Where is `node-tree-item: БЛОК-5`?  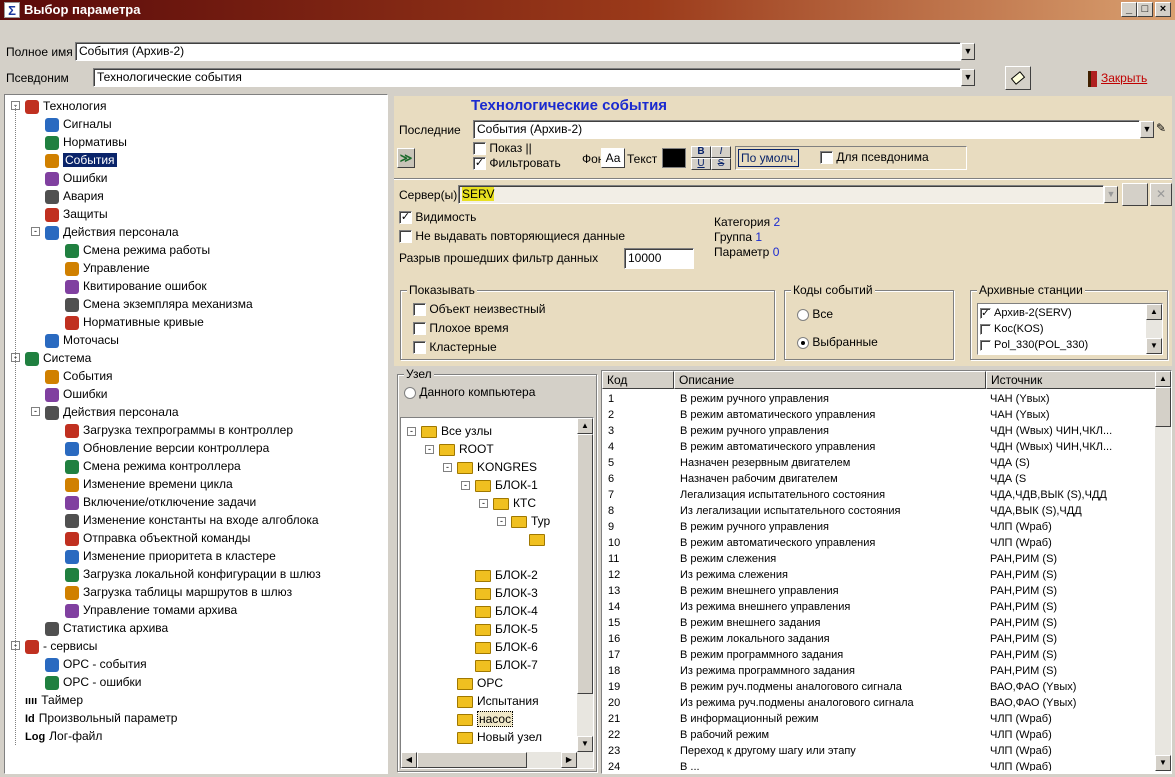
node-tree-item: БЛОК-5 is located at coordinates (506, 629).